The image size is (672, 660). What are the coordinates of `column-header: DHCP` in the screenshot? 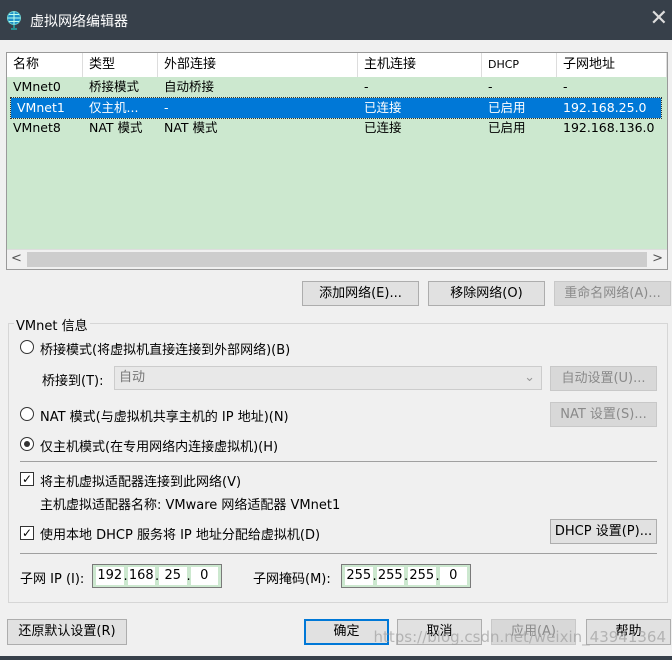 It's located at (519, 65).